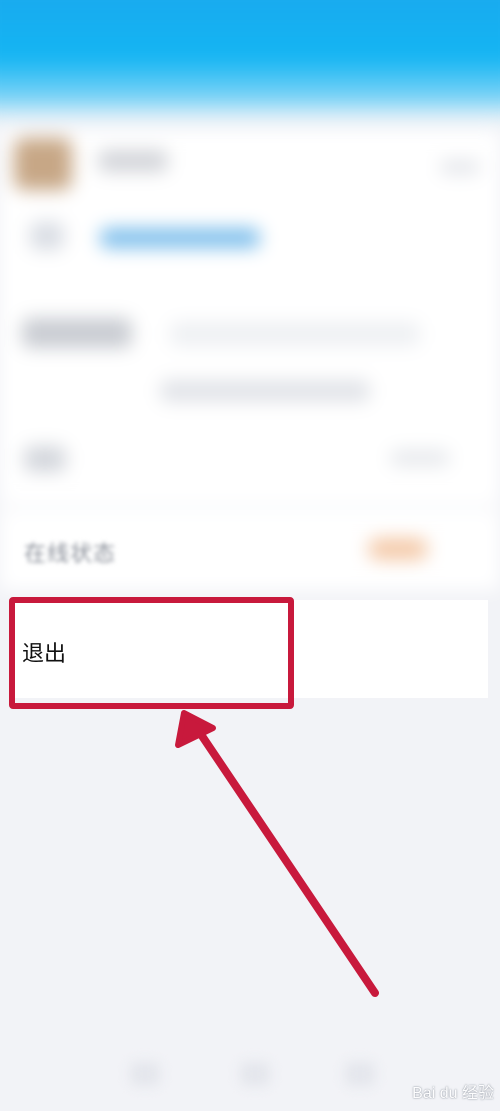  I want to click on annotation-arrow-icon, so click(277, 853).